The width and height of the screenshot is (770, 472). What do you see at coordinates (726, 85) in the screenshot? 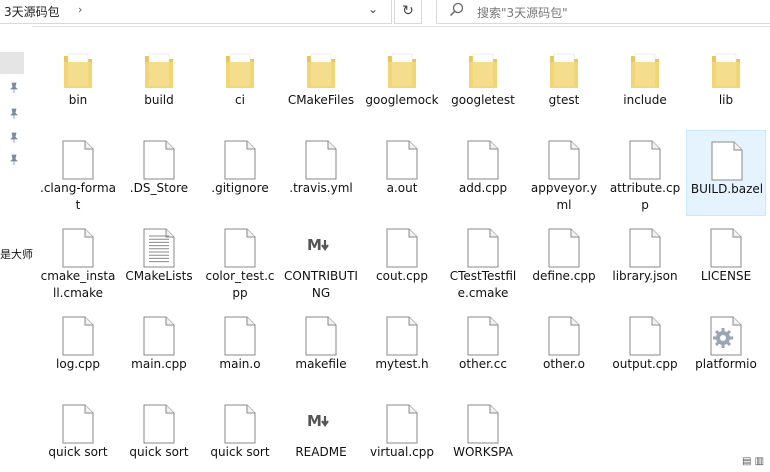
I see `folder-item: lib` at bounding box center [726, 85].